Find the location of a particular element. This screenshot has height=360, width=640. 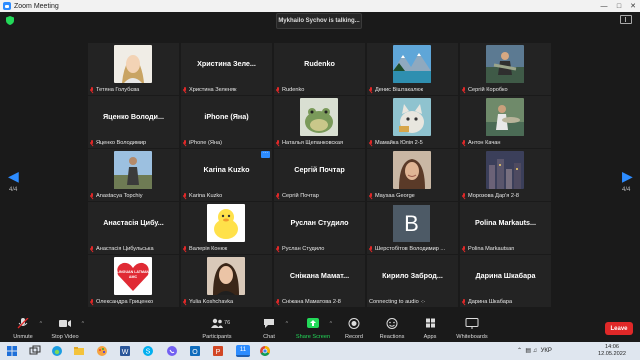

participants-icon is located at coordinates (217, 323).